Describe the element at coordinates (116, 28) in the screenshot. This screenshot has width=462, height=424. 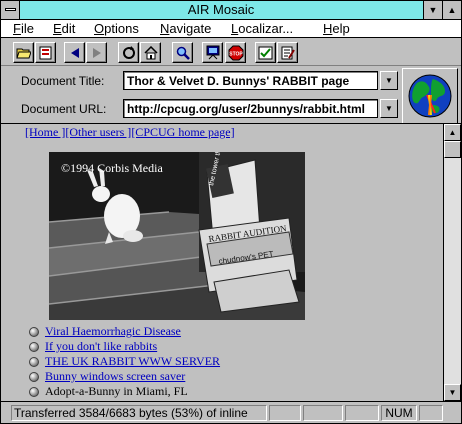
I see `menu-options: Options` at that location.